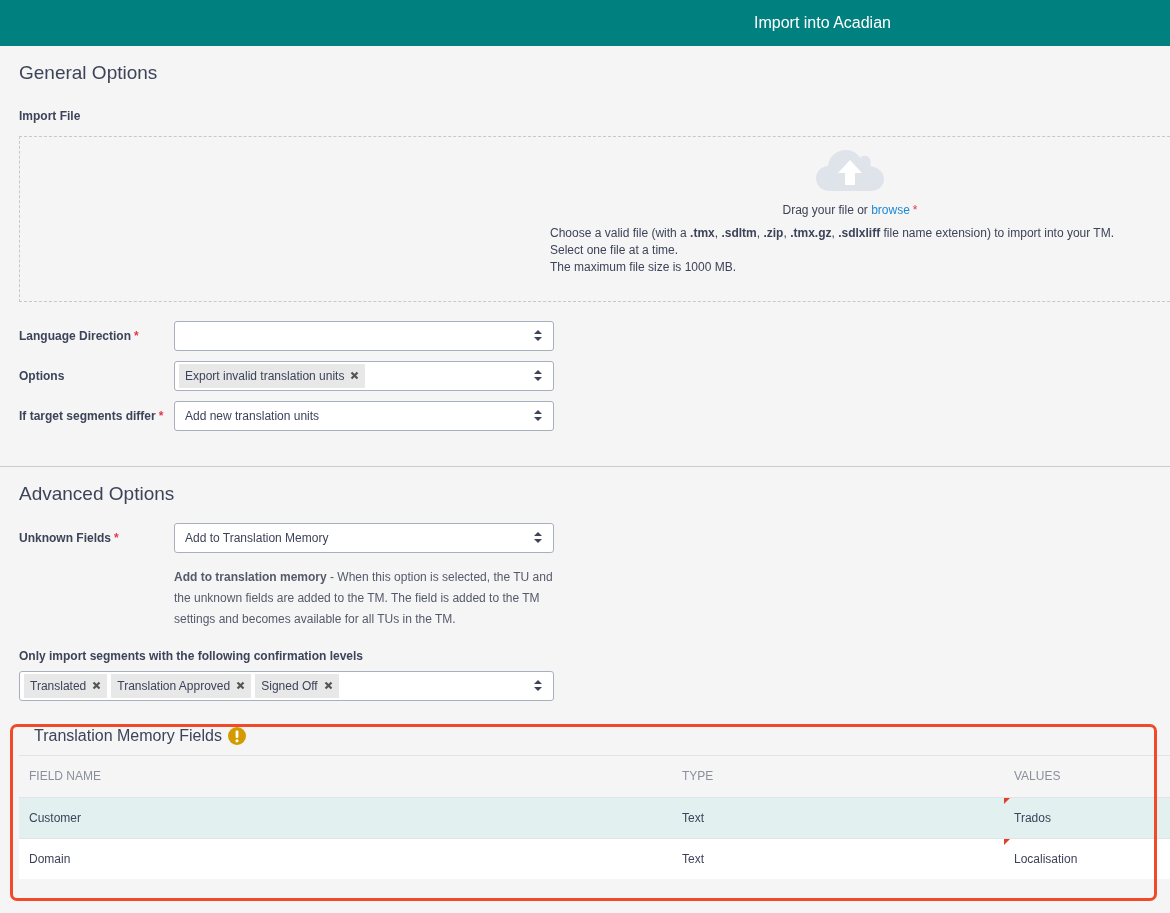  I want to click on browse-link: browse, so click(890, 209).